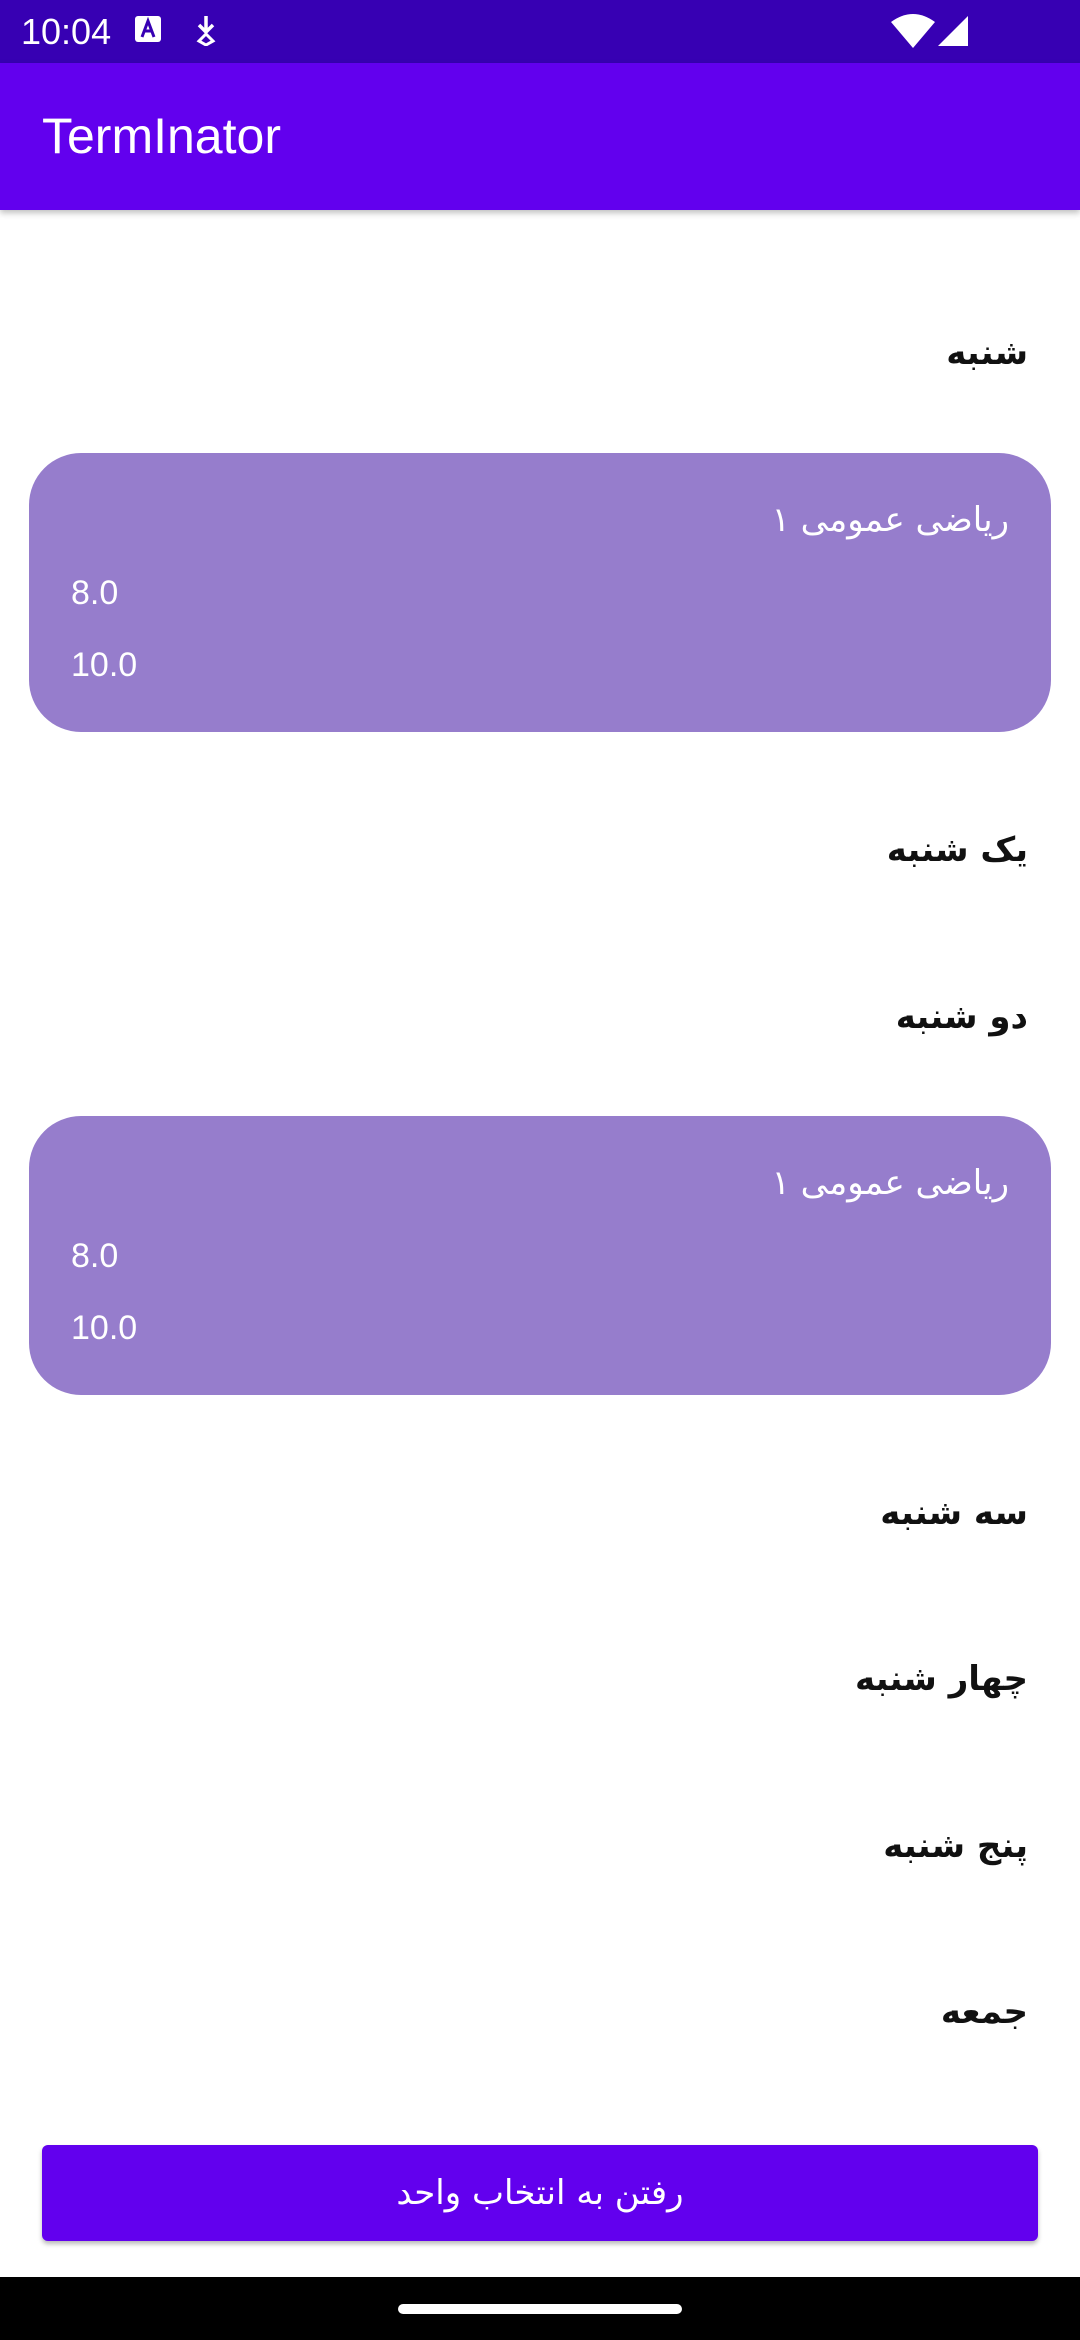  What do you see at coordinates (148, 29) in the screenshot?
I see `text-a-icon` at bounding box center [148, 29].